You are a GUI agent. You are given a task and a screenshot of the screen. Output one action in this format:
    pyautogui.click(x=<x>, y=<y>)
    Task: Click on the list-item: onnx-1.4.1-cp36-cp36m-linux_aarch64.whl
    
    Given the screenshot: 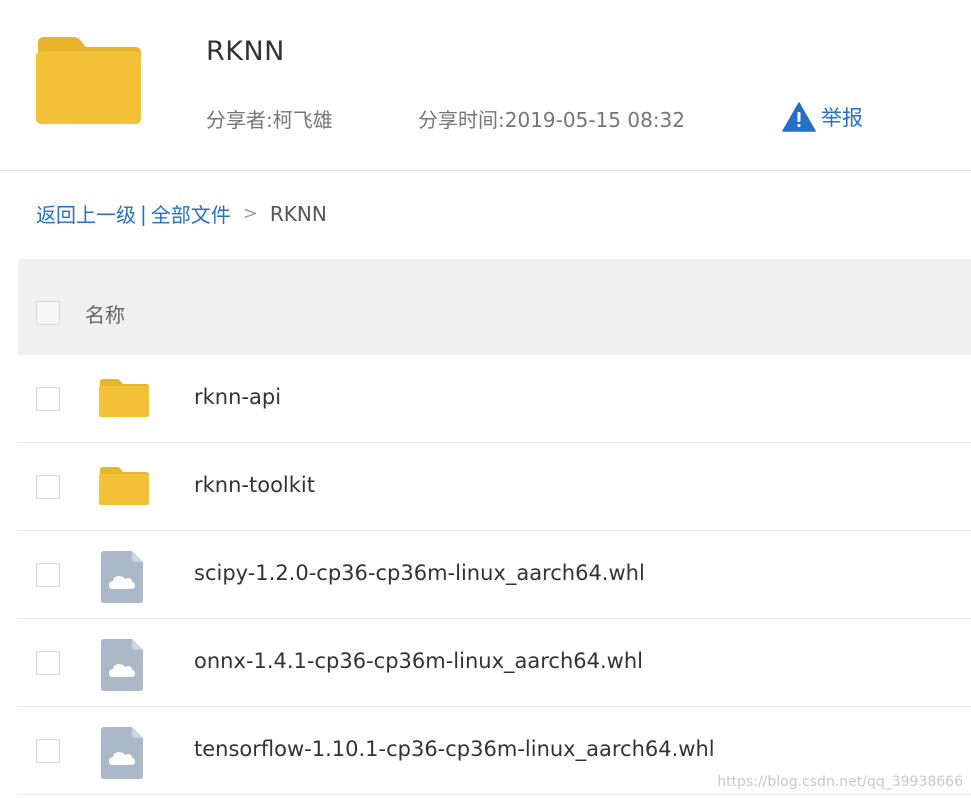 What is the action you would take?
    pyautogui.click(x=494, y=663)
    